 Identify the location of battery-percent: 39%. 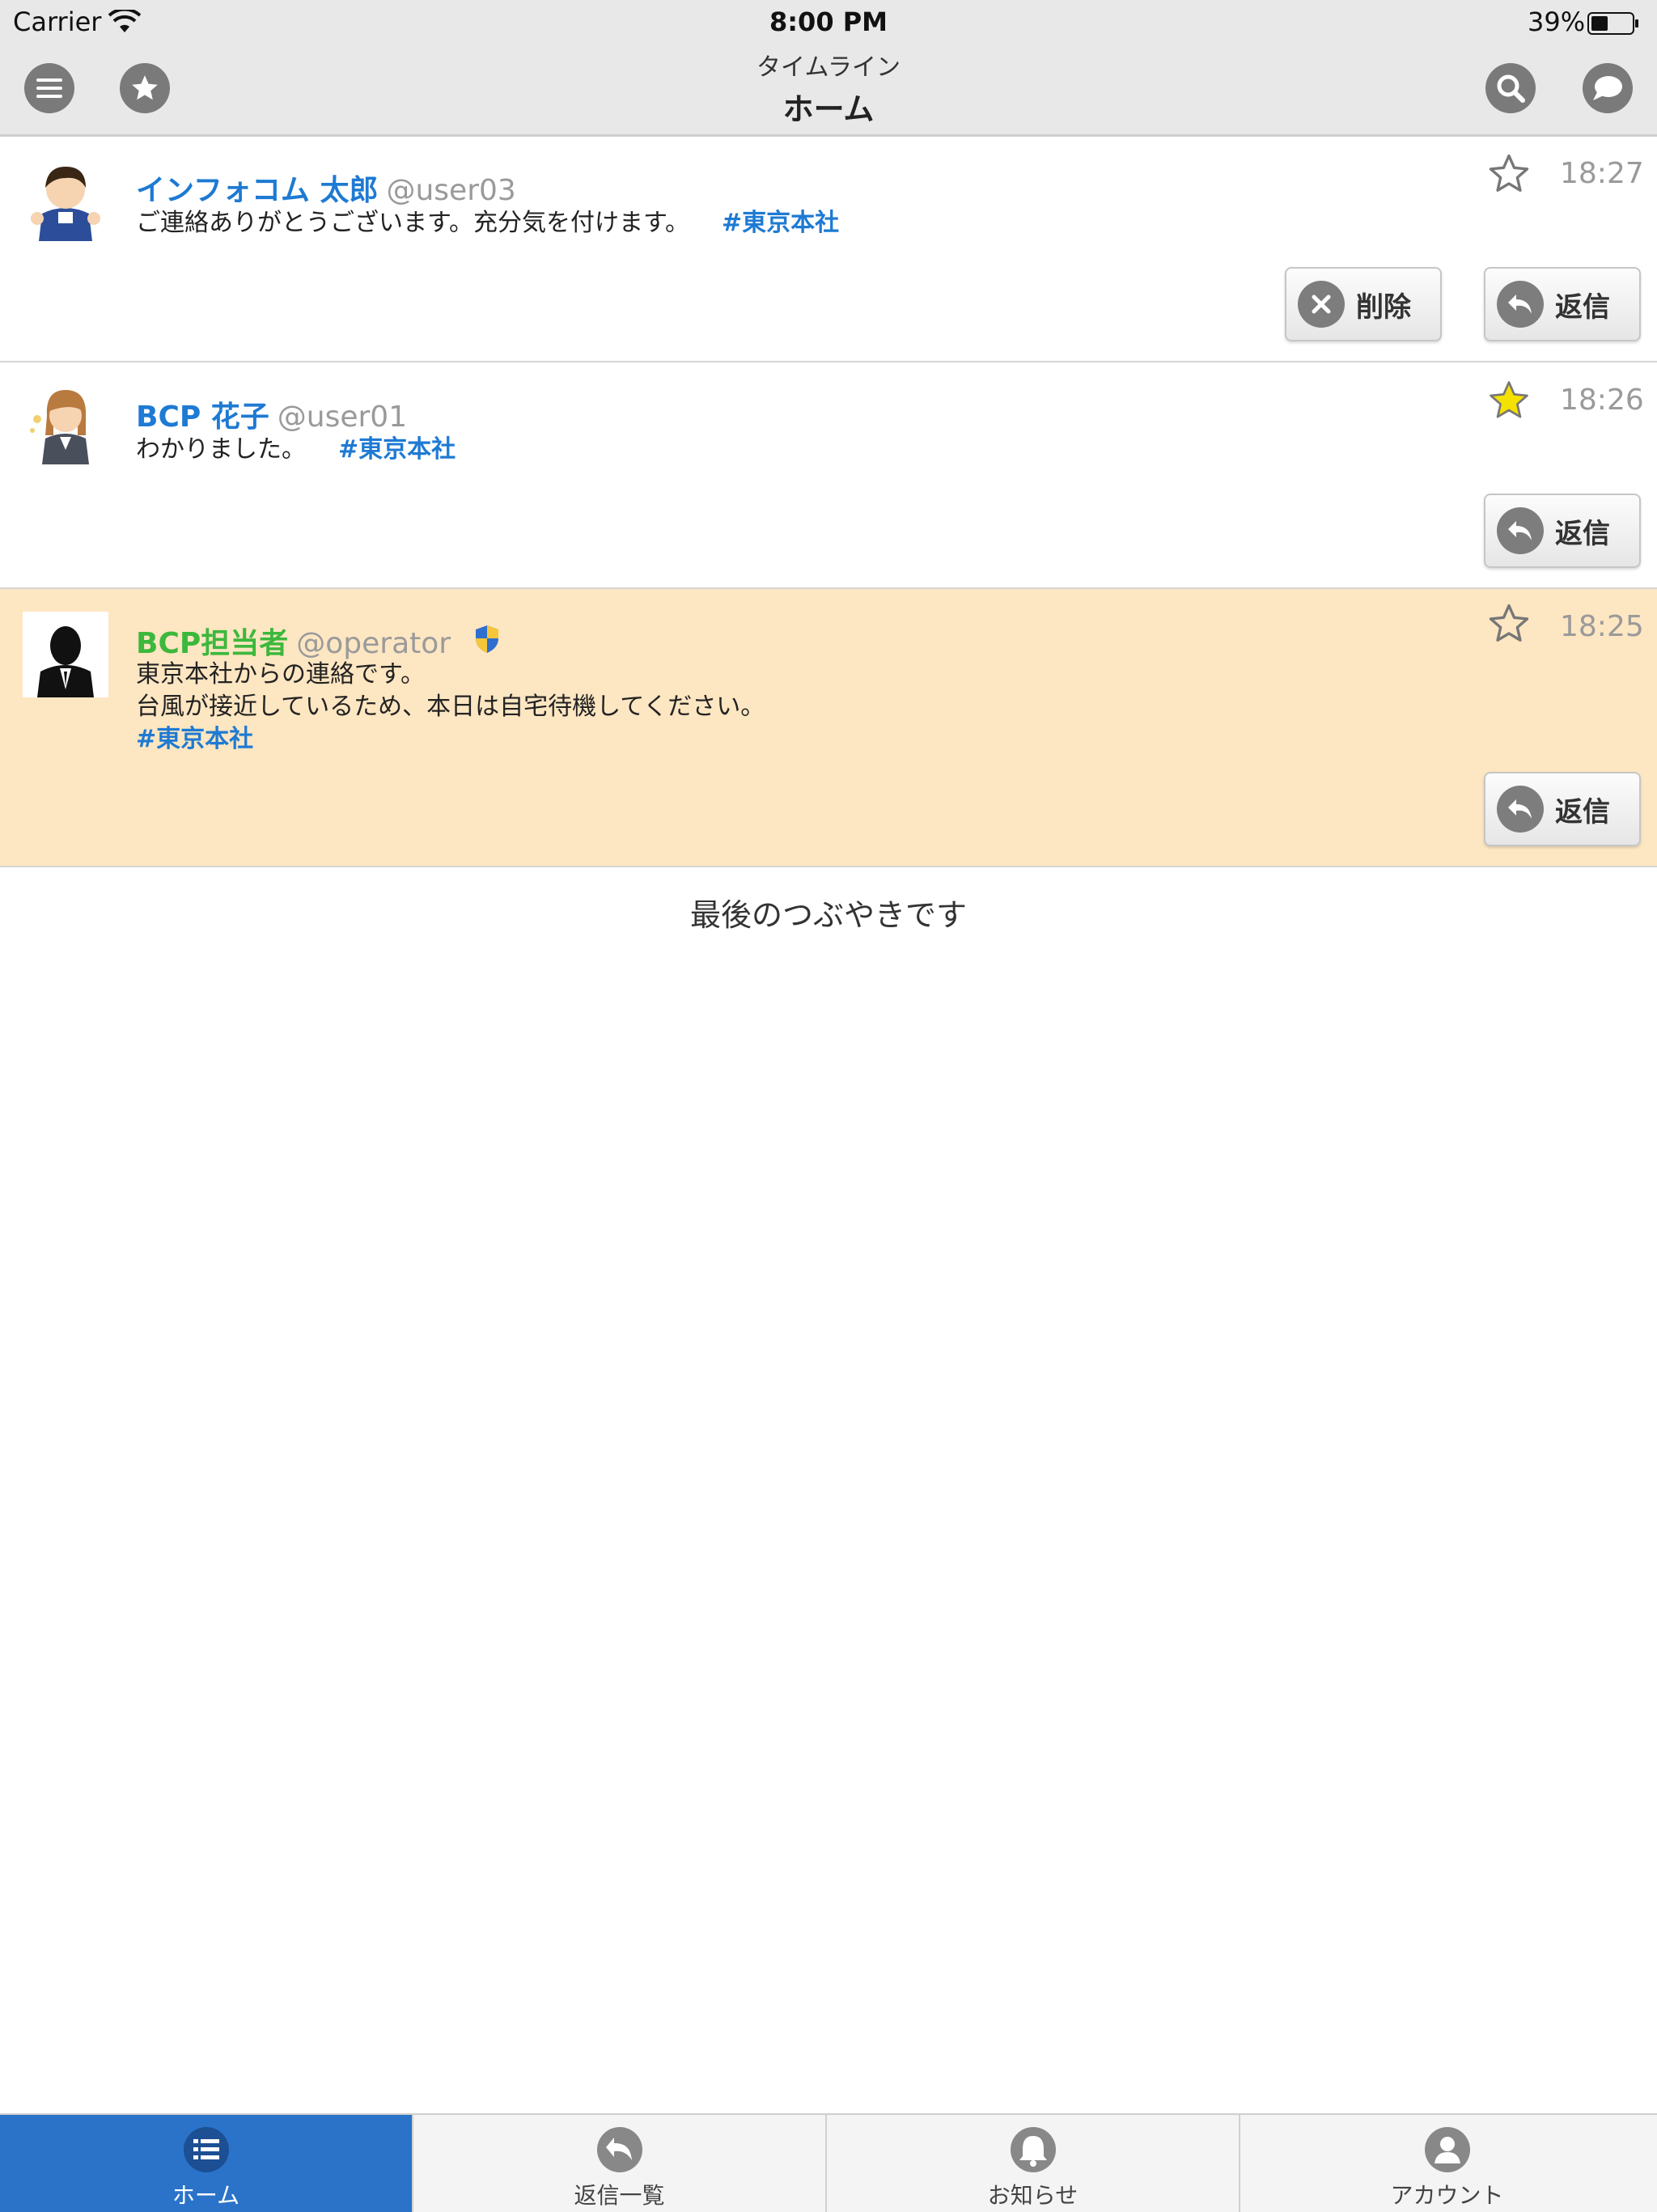
(1557, 21).